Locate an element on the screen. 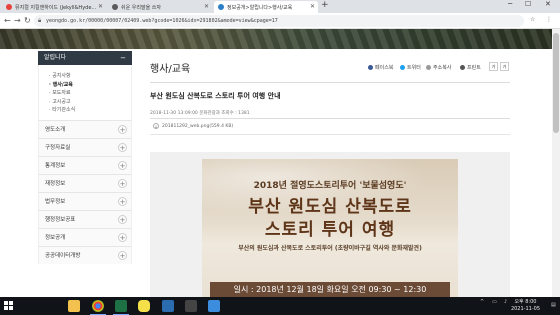 This screenshot has height=315, width=560. facebook-icon is located at coordinates (370, 67).